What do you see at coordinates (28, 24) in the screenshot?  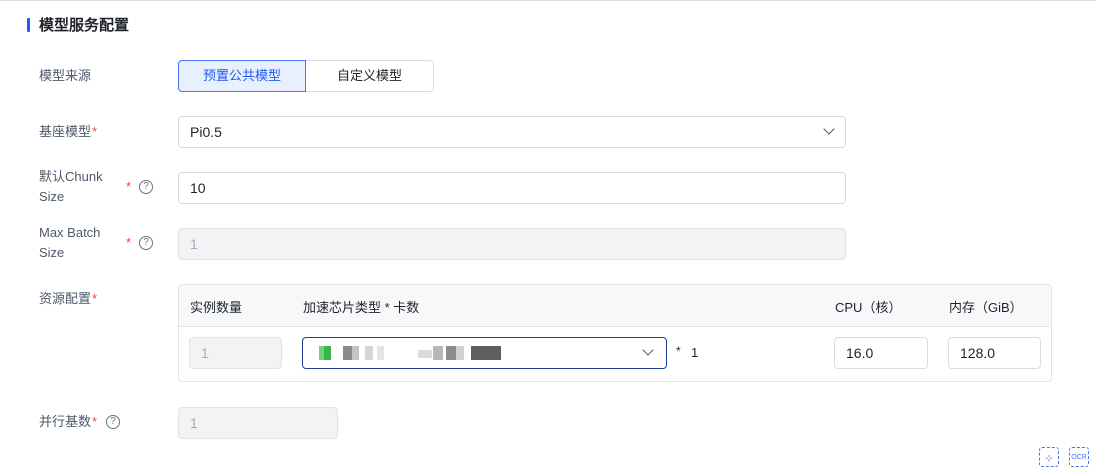 I see `title-accent-bar` at bounding box center [28, 24].